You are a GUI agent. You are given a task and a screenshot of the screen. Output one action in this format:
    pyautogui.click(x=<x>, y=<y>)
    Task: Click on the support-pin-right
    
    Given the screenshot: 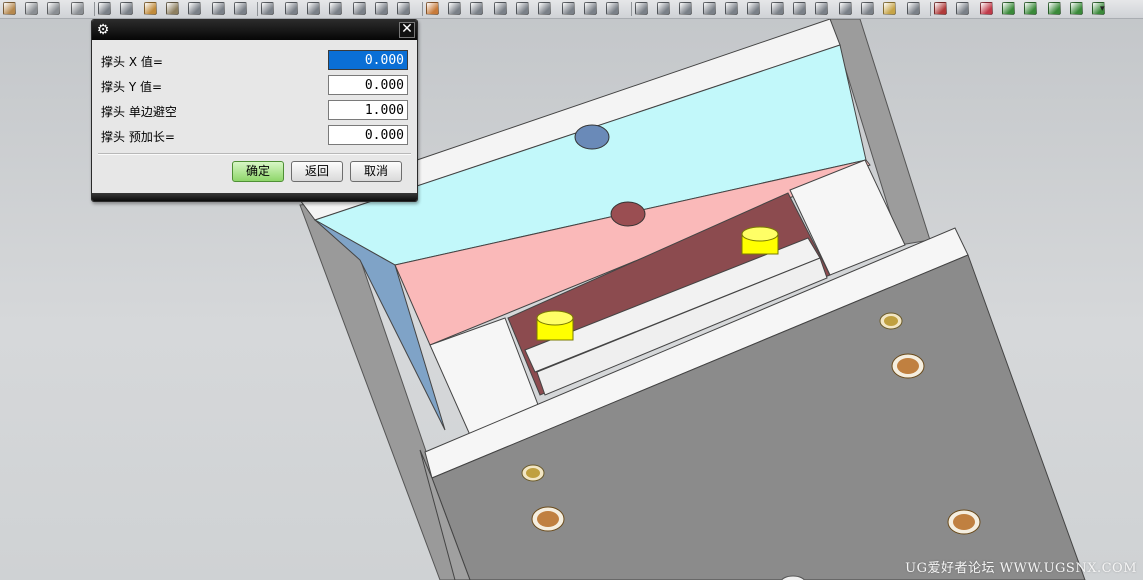 What is the action you would take?
    pyautogui.click(x=760, y=240)
    